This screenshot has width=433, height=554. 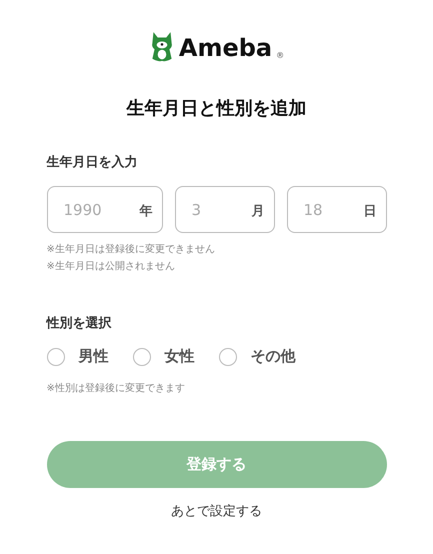 What do you see at coordinates (370, 211) in the screenshot?
I see `unit-label: 日` at bounding box center [370, 211].